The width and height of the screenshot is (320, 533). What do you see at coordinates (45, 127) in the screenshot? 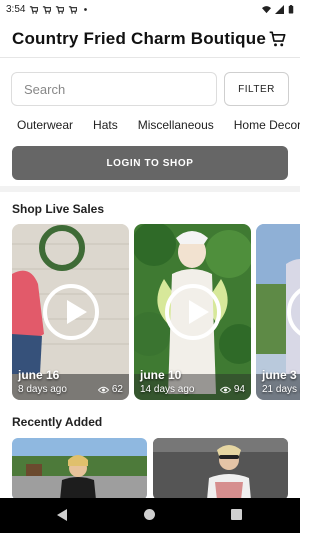
I see `category-outerwear: Outerwear` at bounding box center [45, 127].